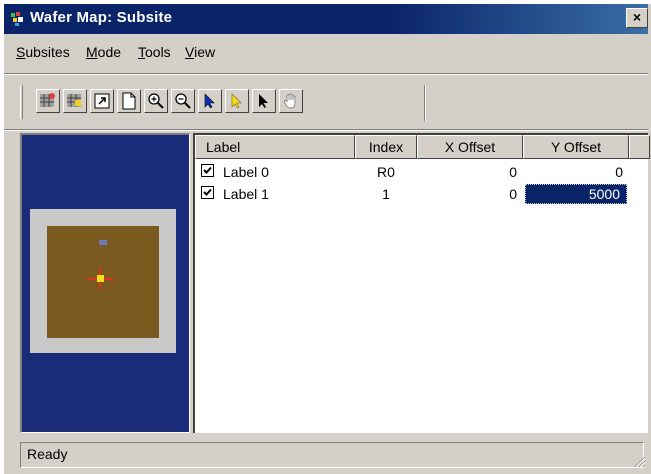 This screenshot has width=651, height=474. What do you see at coordinates (386, 147) in the screenshot?
I see `column-header-index: Index` at bounding box center [386, 147].